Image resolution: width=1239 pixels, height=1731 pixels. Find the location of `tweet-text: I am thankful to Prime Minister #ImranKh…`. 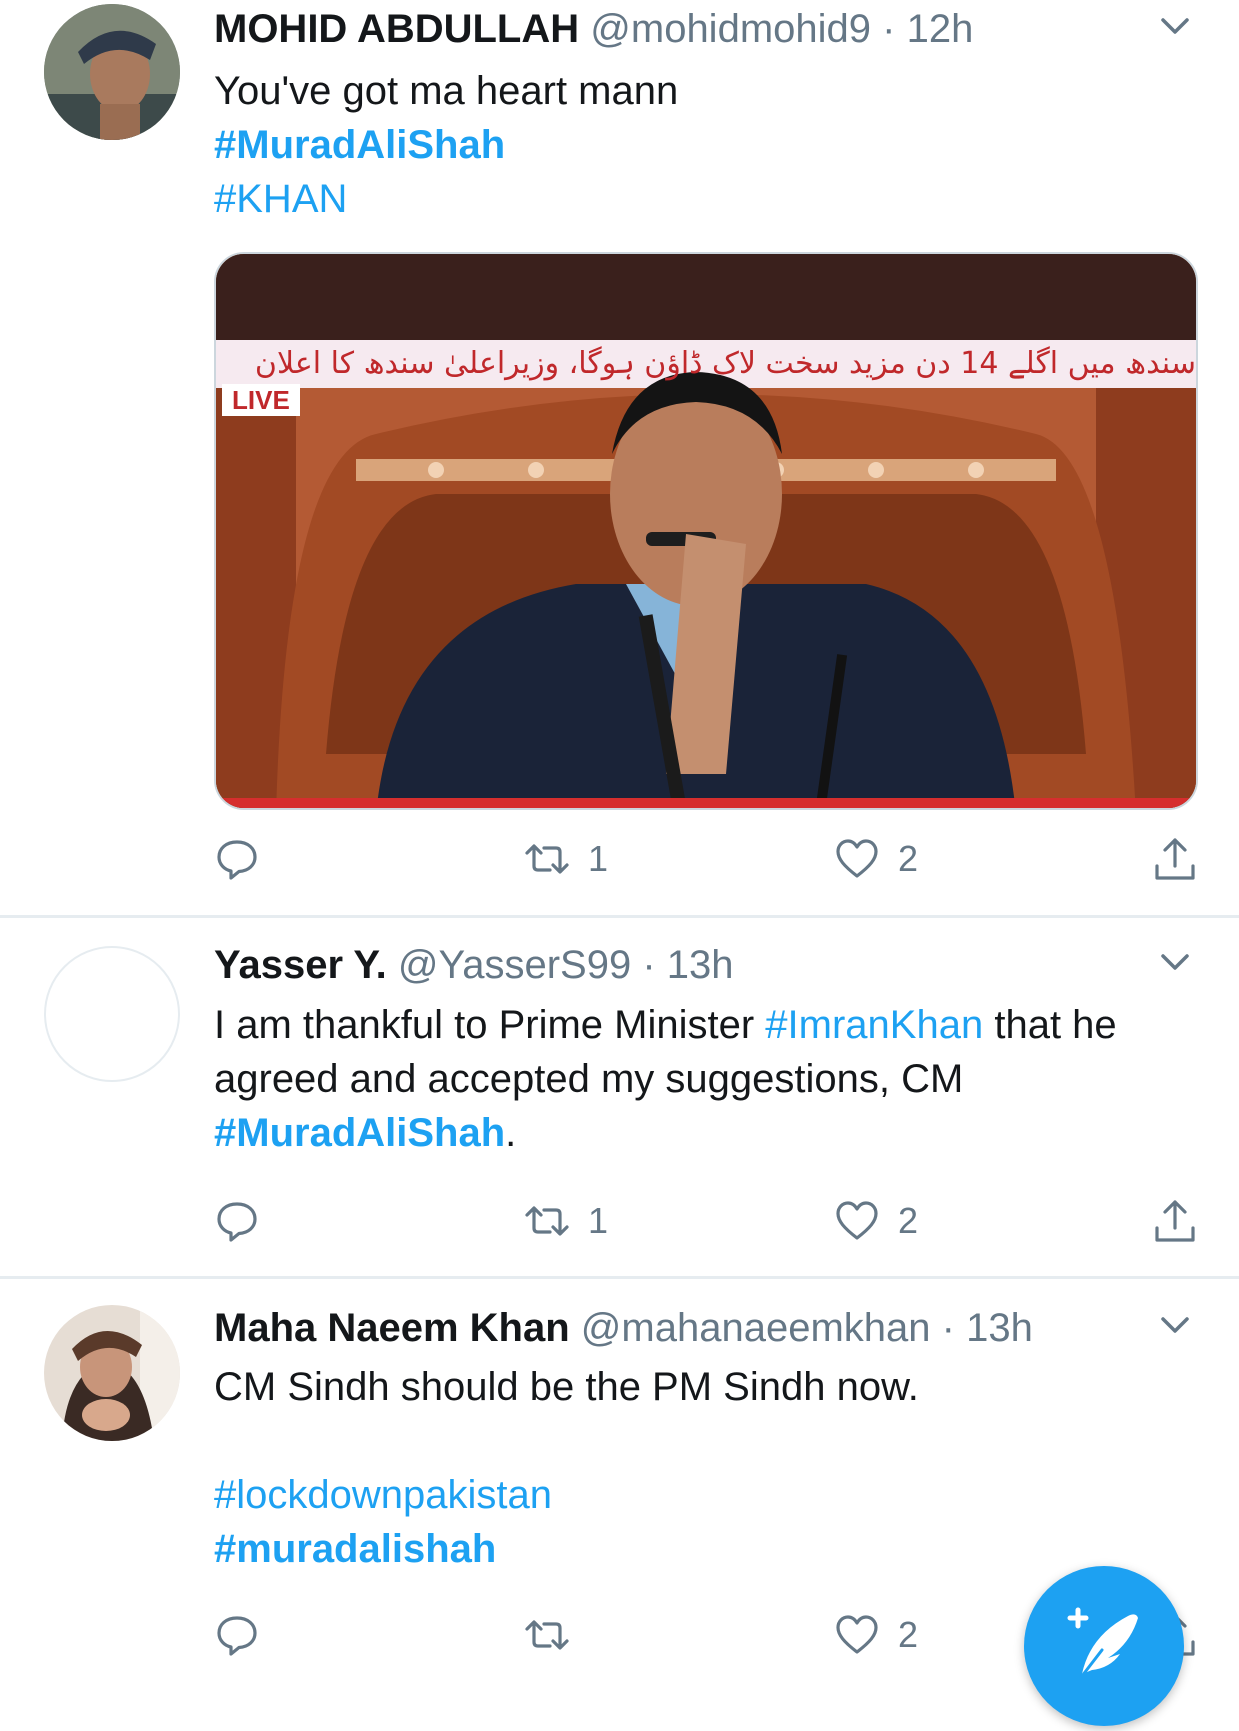

tweet-text: I am thankful to Prime Minister #ImranKh… is located at coordinates (666, 1079).